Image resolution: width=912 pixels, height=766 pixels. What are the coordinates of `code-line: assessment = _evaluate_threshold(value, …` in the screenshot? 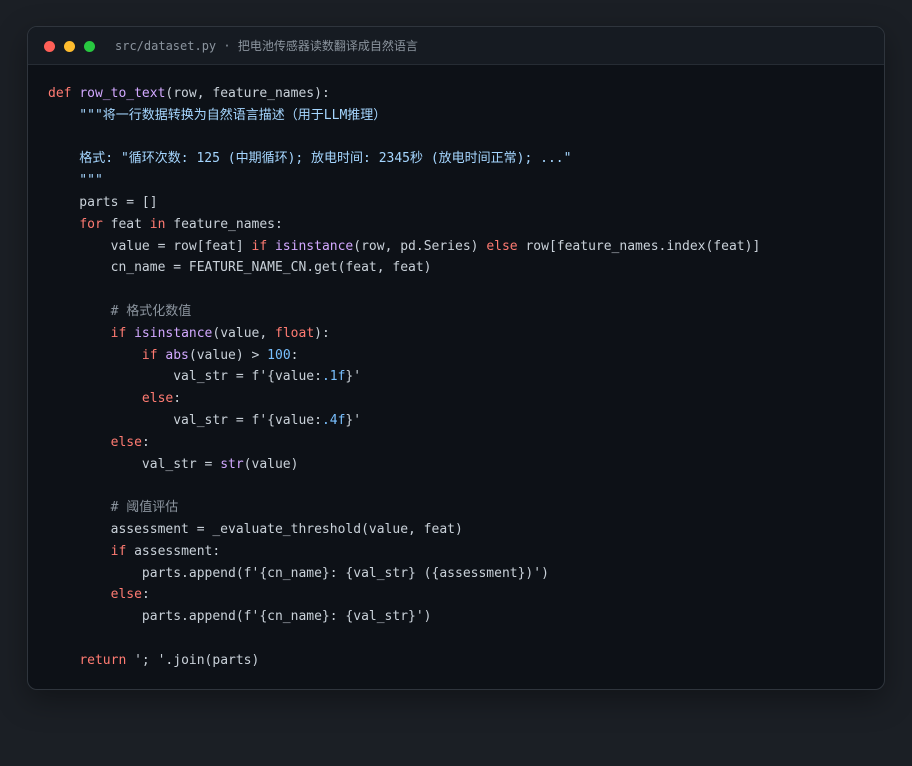 It's located at (404, 530).